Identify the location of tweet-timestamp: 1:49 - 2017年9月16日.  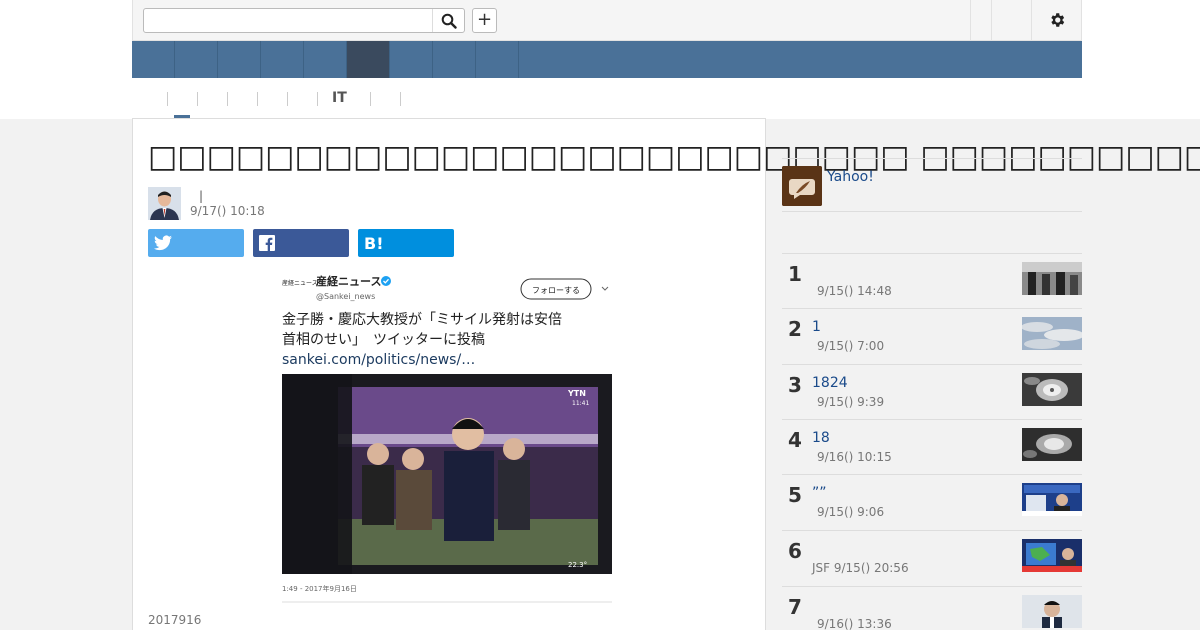
(319, 588).